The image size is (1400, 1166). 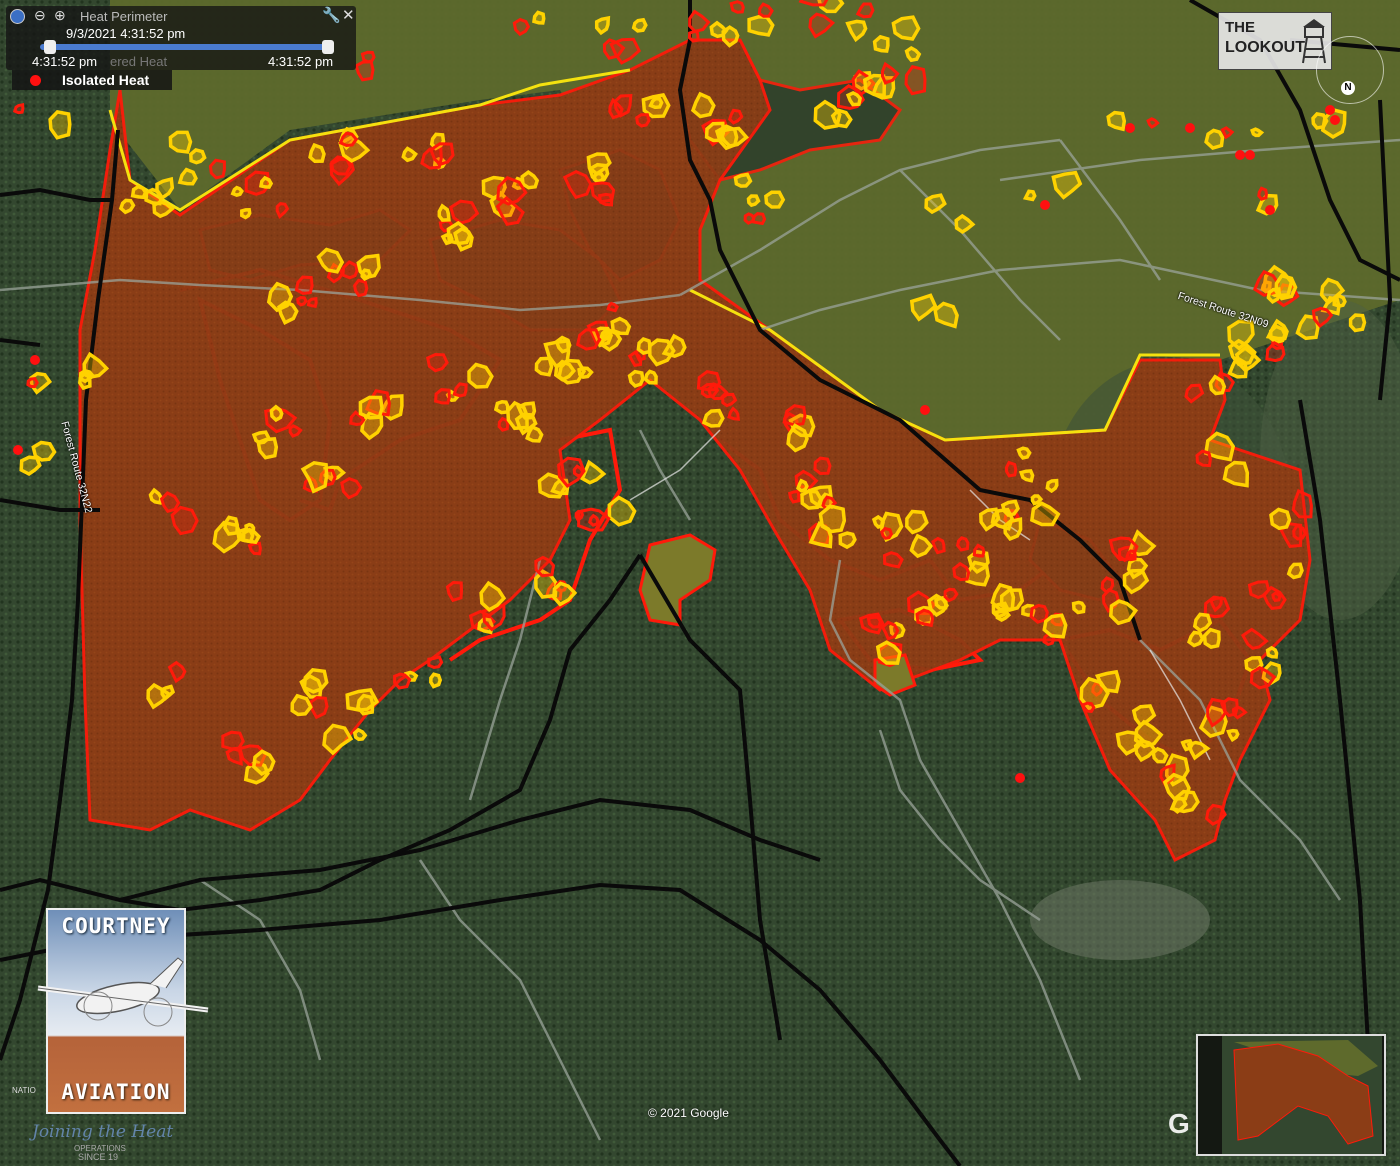 What do you see at coordinates (40, 15) in the screenshot?
I see `zoom-out-icon: ⊖` at bounding box center [40, 15].